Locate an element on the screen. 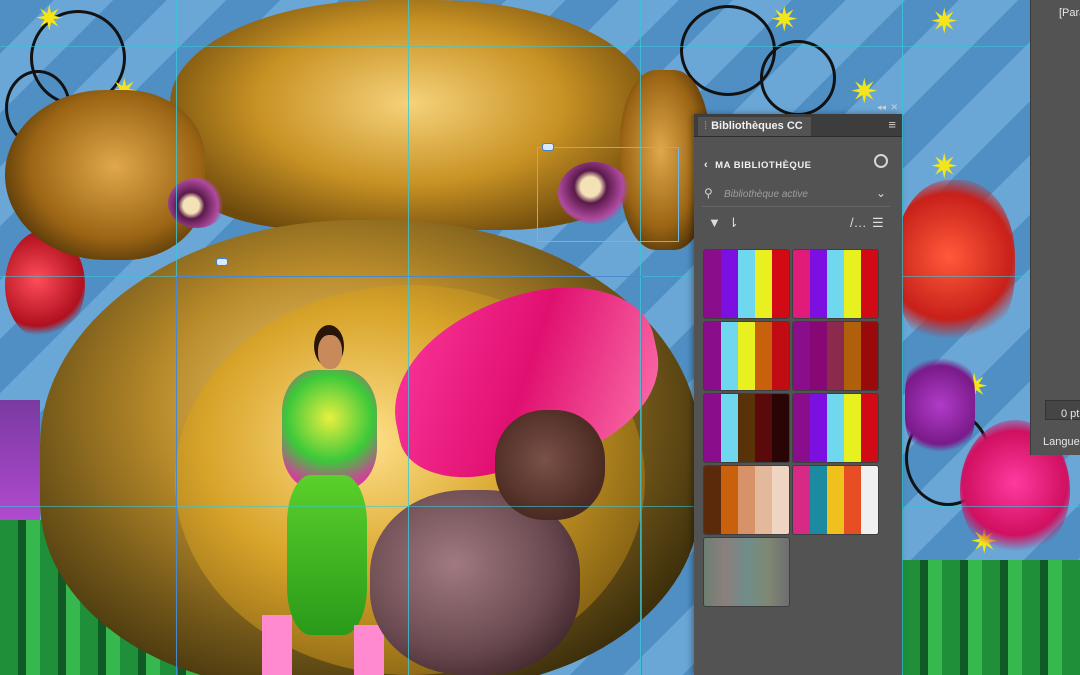 The width and height of the screenshot is (1080, 675). chevron-down-icon: ⌄ is located at coordinates (881, 193).